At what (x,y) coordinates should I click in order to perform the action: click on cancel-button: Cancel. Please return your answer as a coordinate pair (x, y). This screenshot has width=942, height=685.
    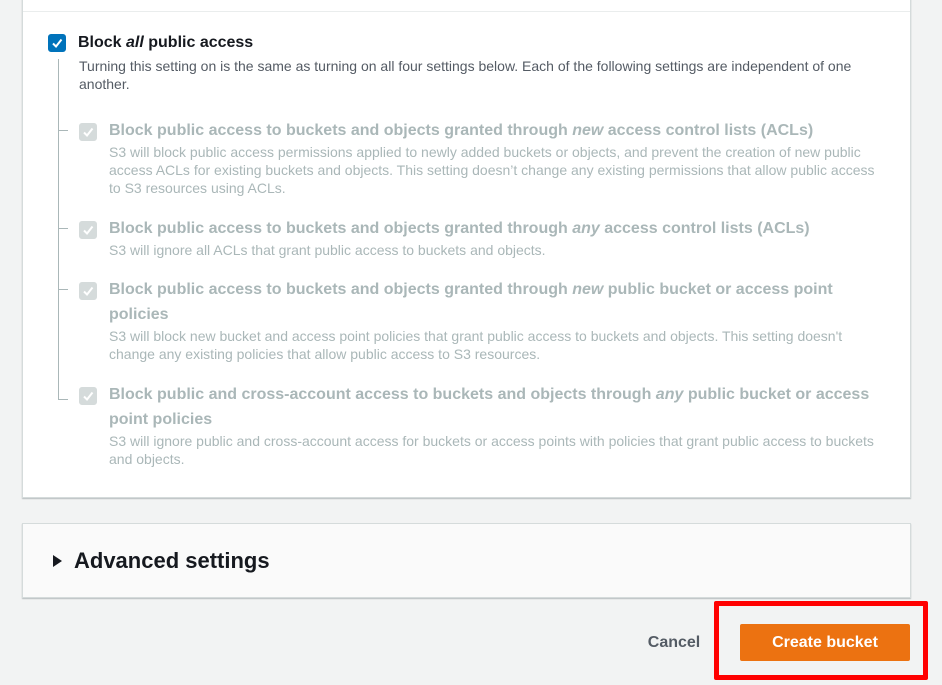
    Looking at the image, I should click on (674, 643).